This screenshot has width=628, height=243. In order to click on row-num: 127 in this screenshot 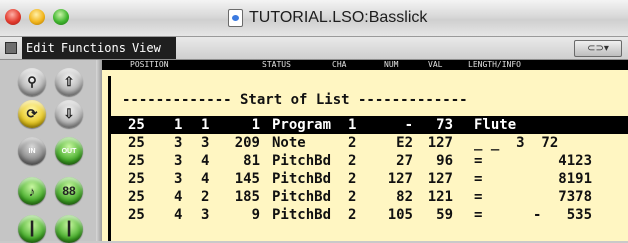, I will do `click(400, 179)`.